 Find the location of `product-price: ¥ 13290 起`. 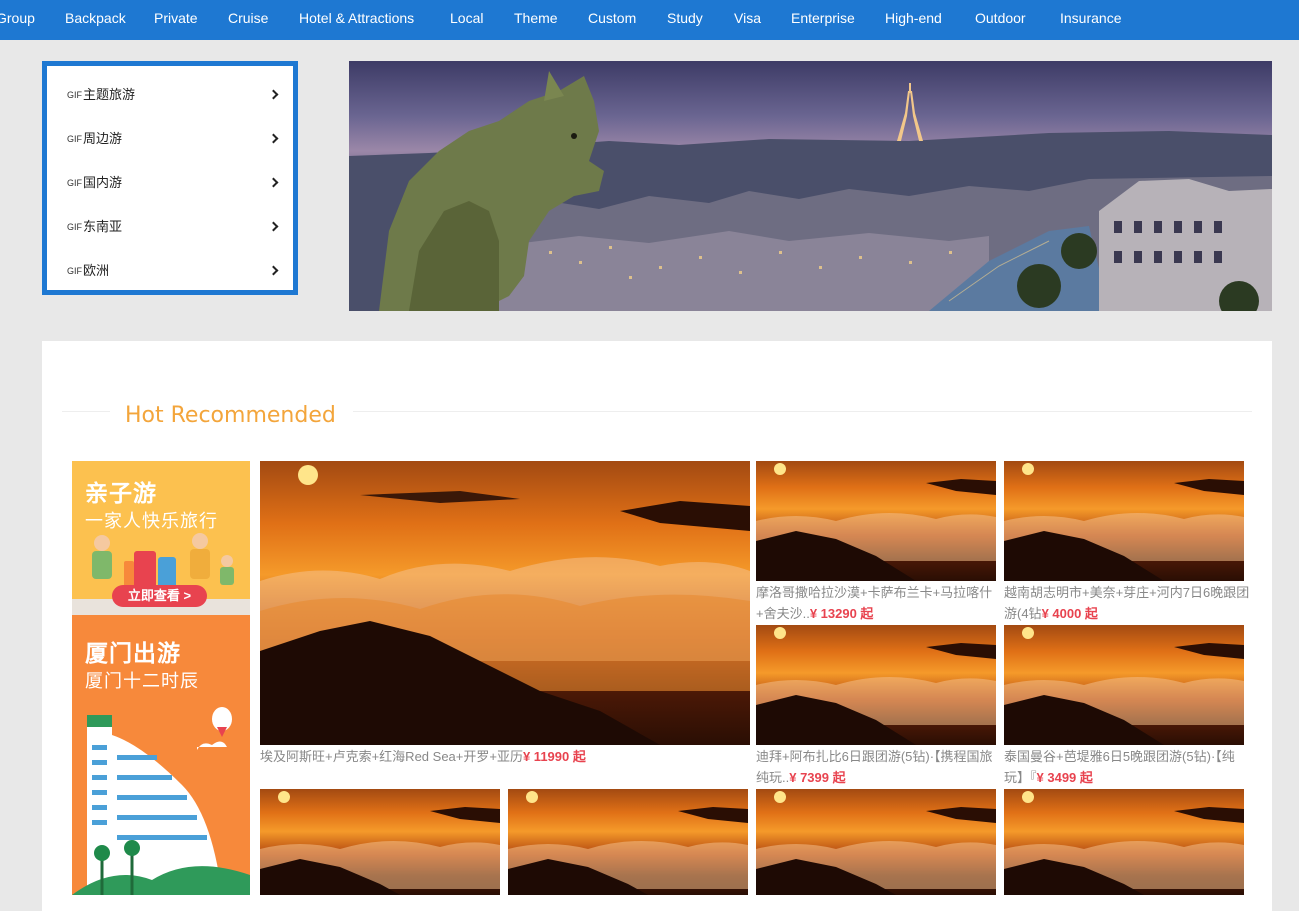

product-price: ¥ 13290 起 is located at coordinates (841, 613).